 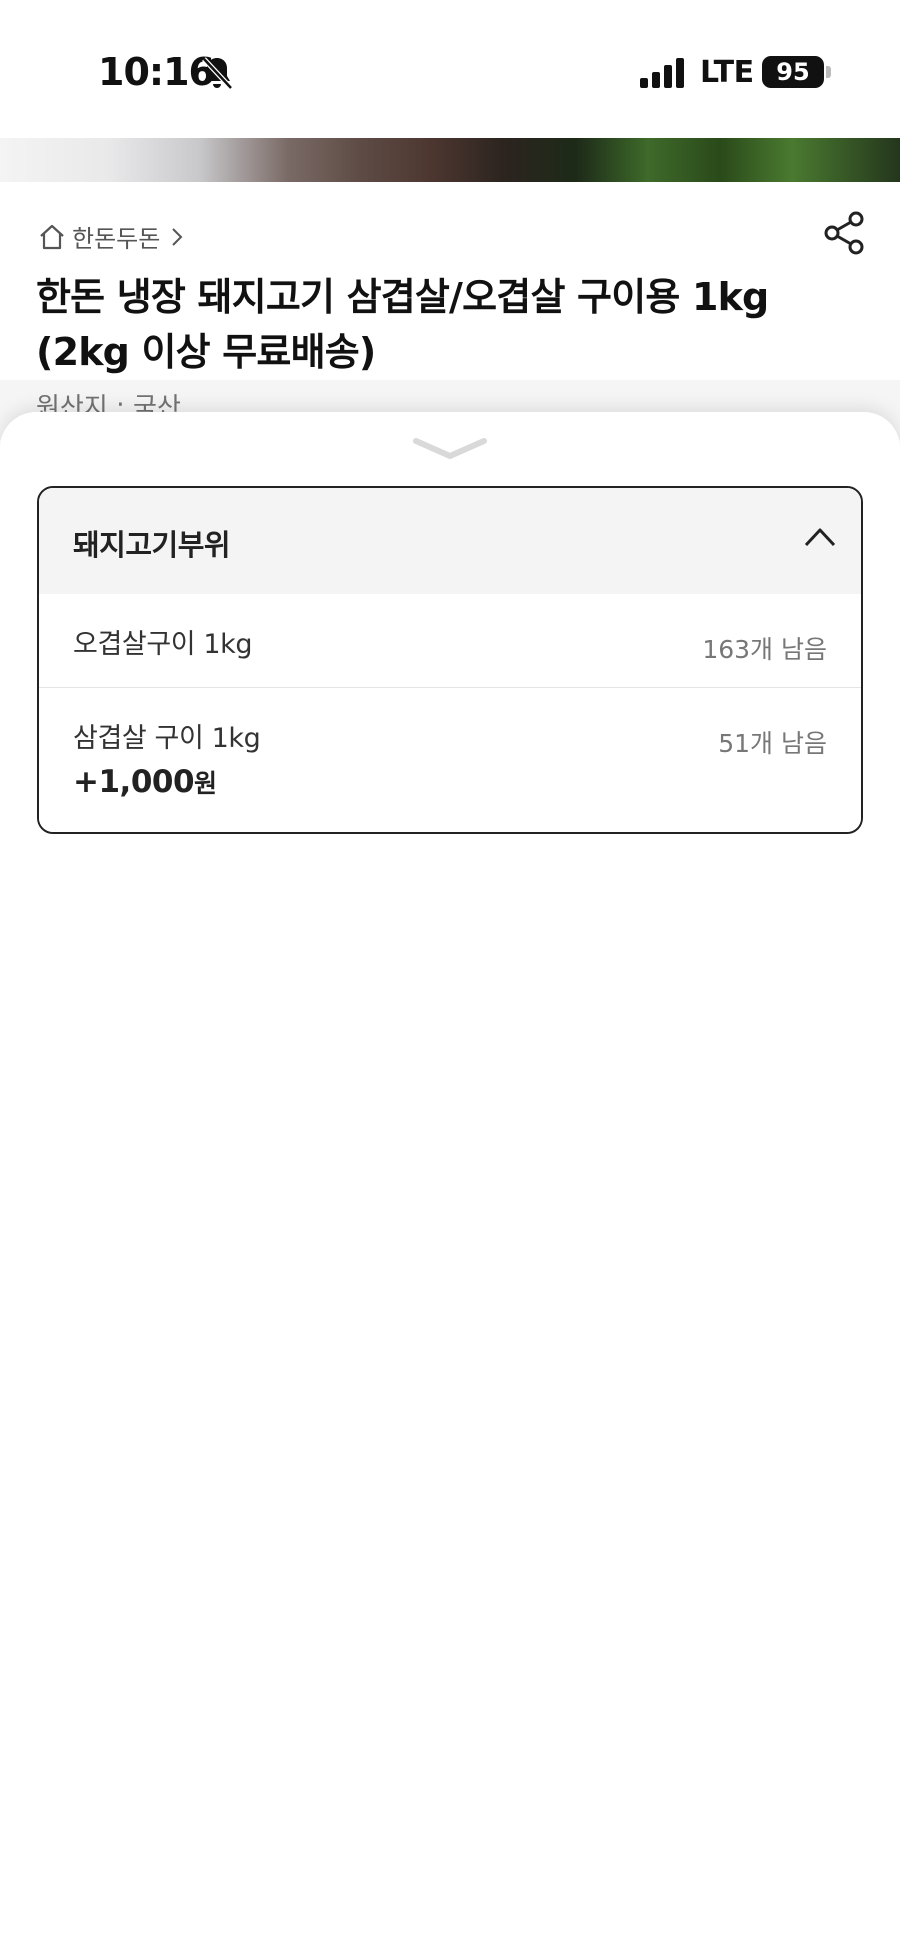 I want to click on bell-slash-icon, so click(x=217, y=73).